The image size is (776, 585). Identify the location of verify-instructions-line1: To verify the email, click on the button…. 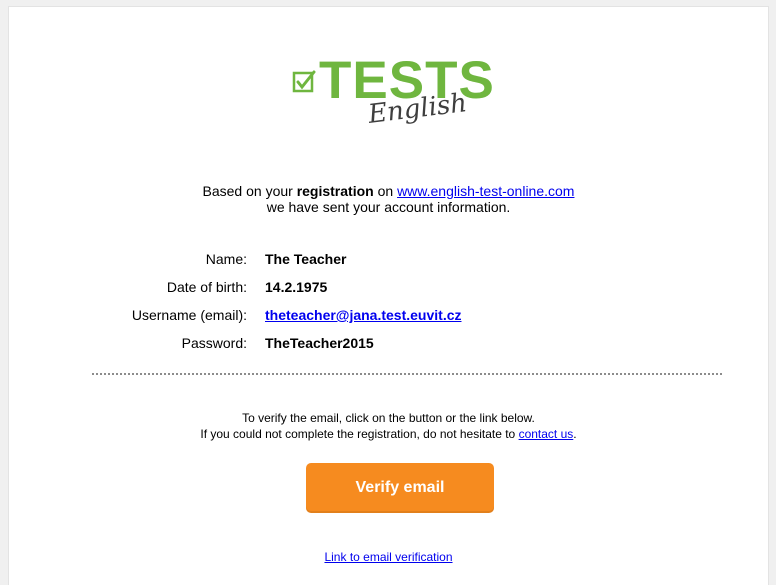
(388, 418).